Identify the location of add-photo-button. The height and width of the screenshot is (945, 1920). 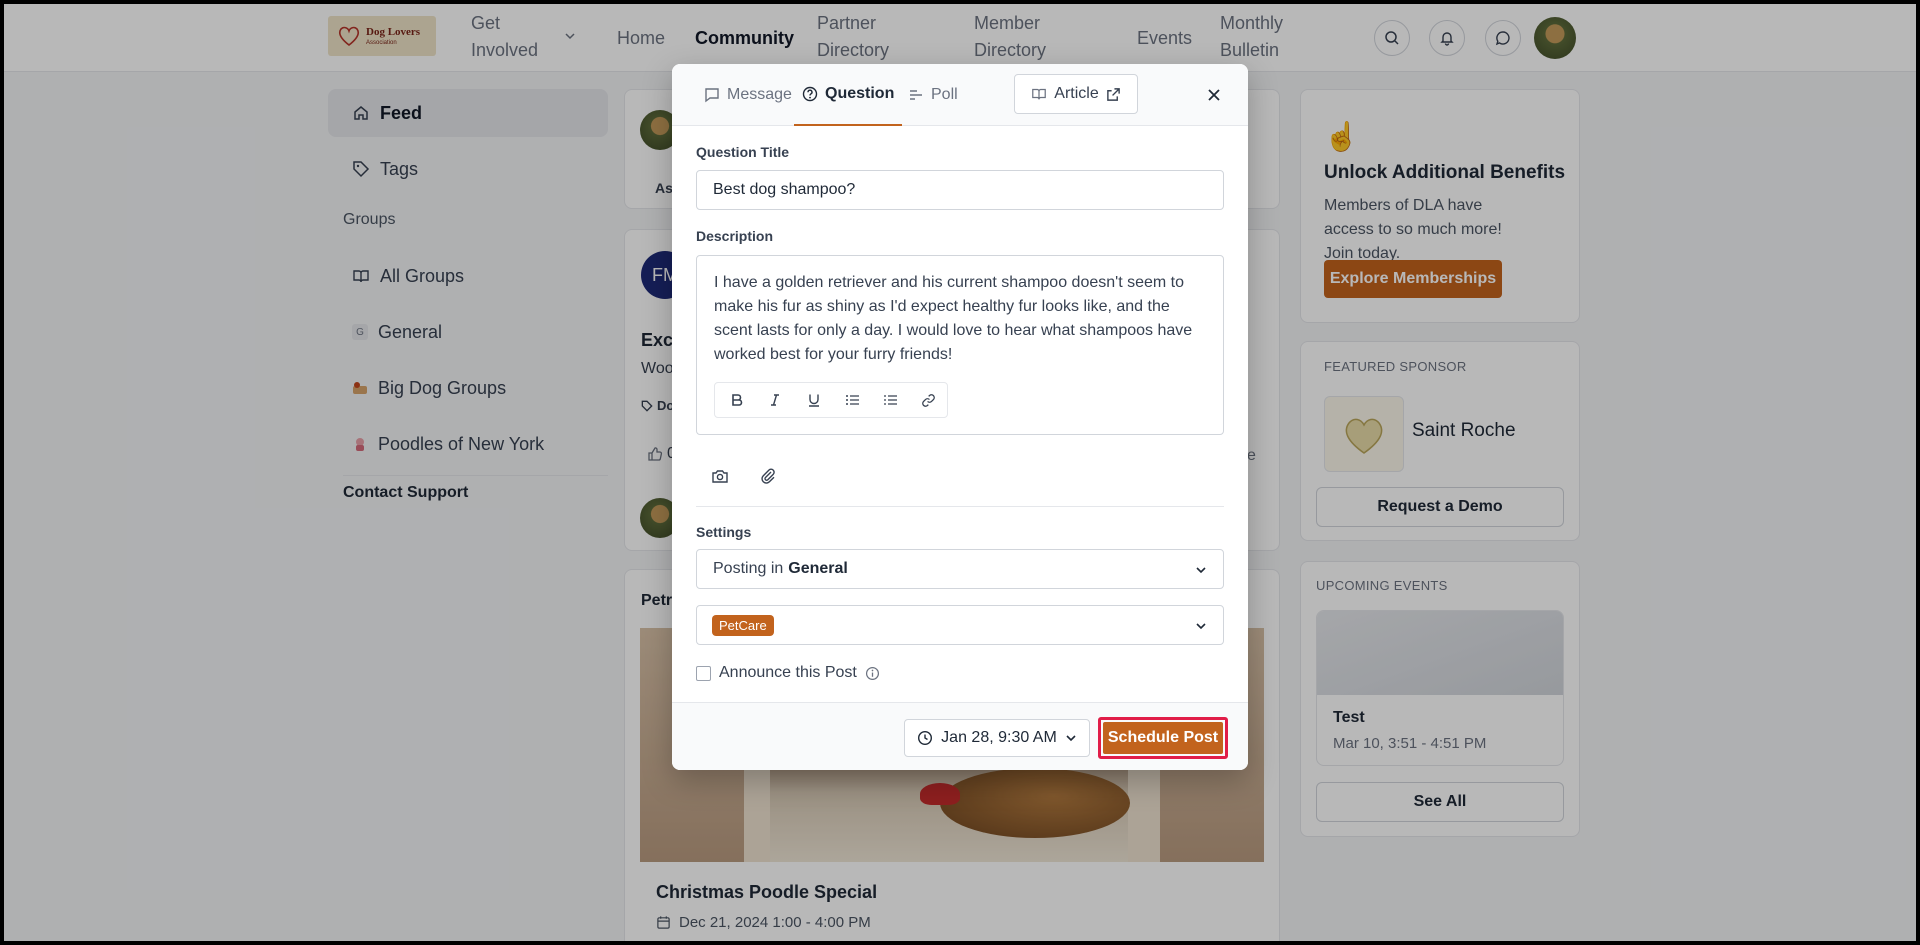
(720, 476).